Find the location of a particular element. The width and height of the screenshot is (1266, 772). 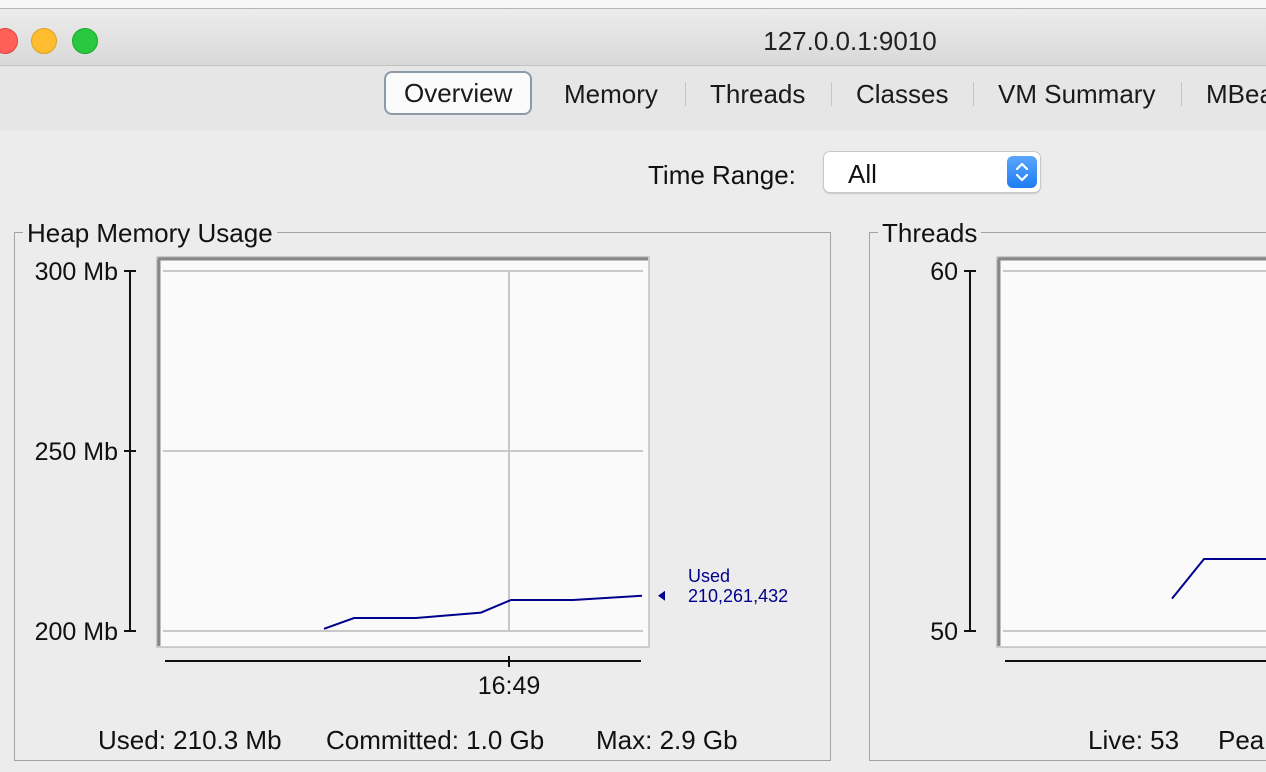

threads-chart: 50 60 is located at coordinates (1098, 459).